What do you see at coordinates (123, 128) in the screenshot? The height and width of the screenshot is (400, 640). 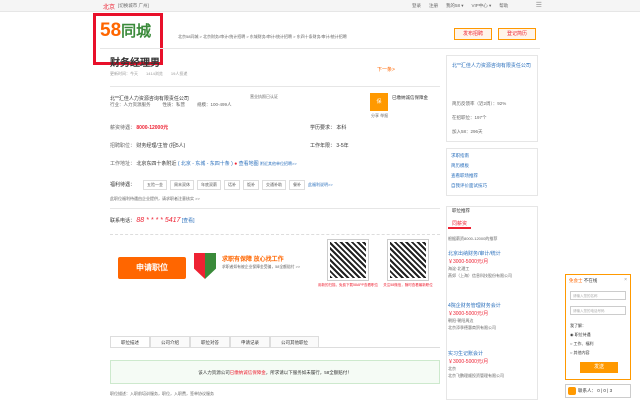 I see `salary-label: 薪资待遇：` at bounding box center [123, 128].